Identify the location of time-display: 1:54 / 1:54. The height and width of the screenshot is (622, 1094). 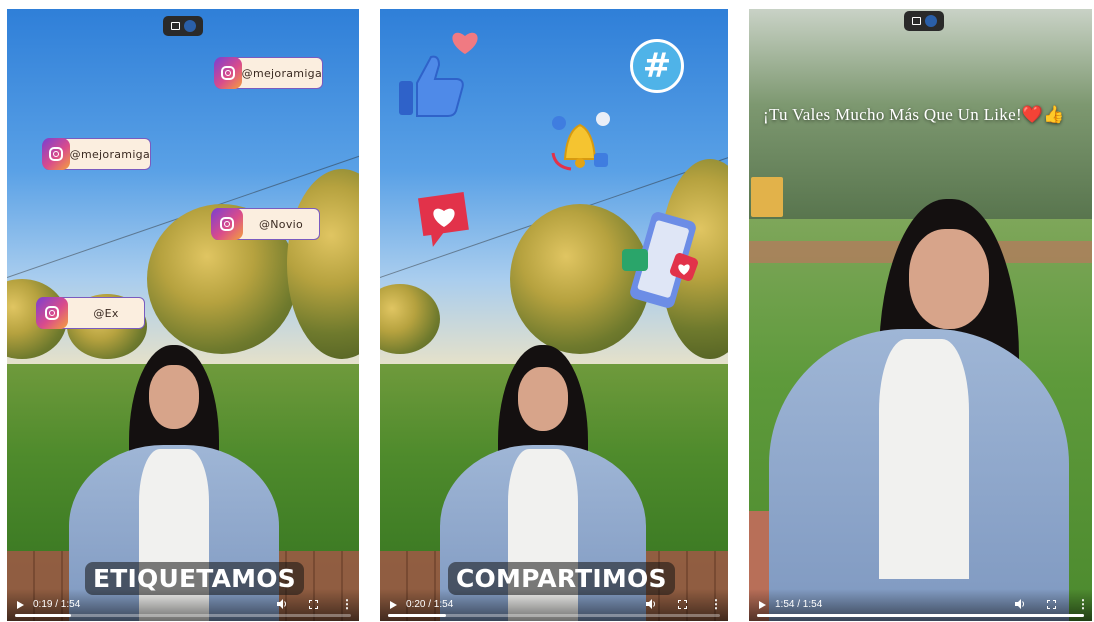
(799, 604).